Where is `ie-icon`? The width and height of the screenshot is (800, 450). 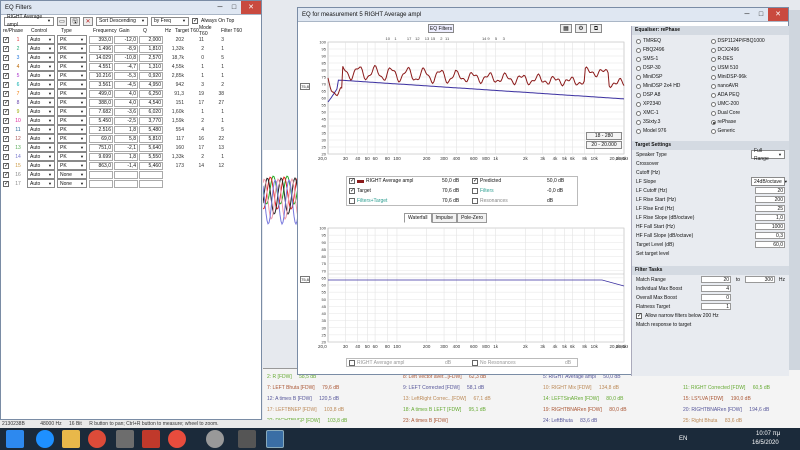 ie-icon is located at coordinates (45, 439).